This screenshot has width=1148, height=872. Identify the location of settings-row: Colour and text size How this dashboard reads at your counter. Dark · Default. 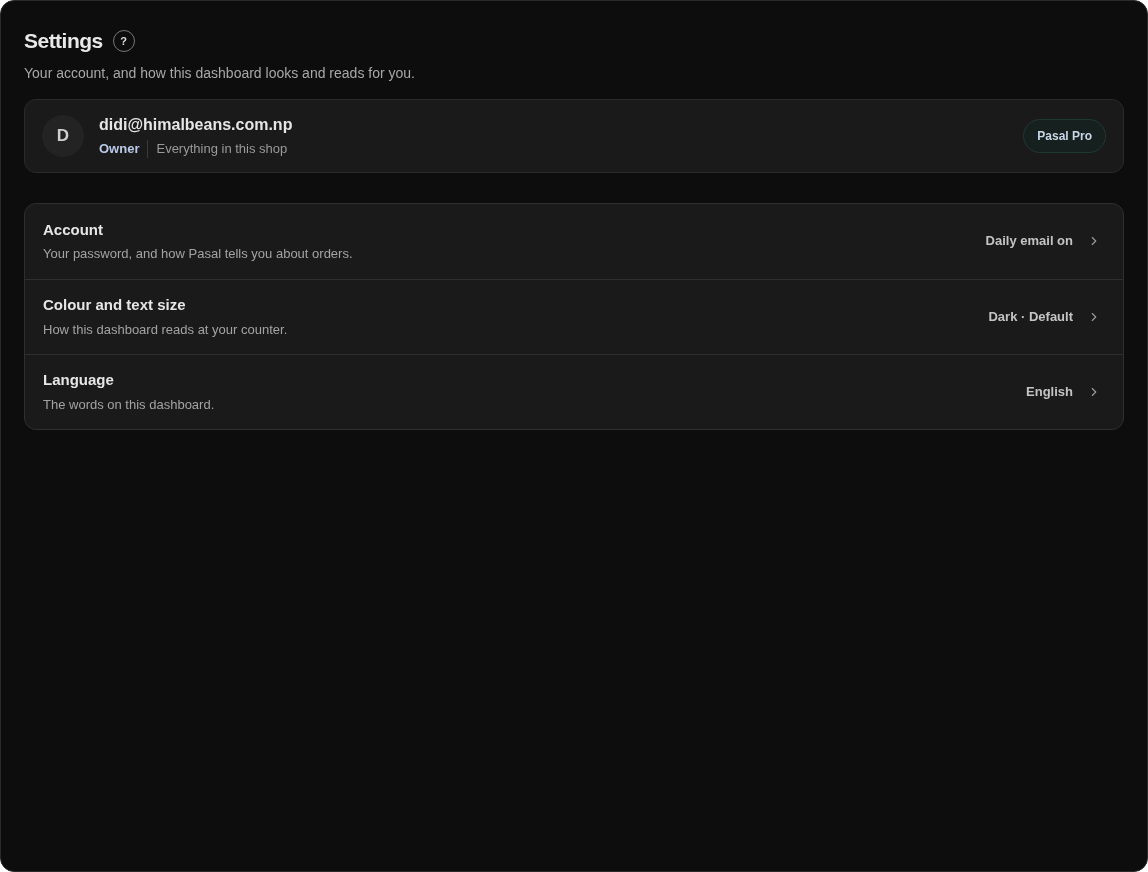
(574, 316).